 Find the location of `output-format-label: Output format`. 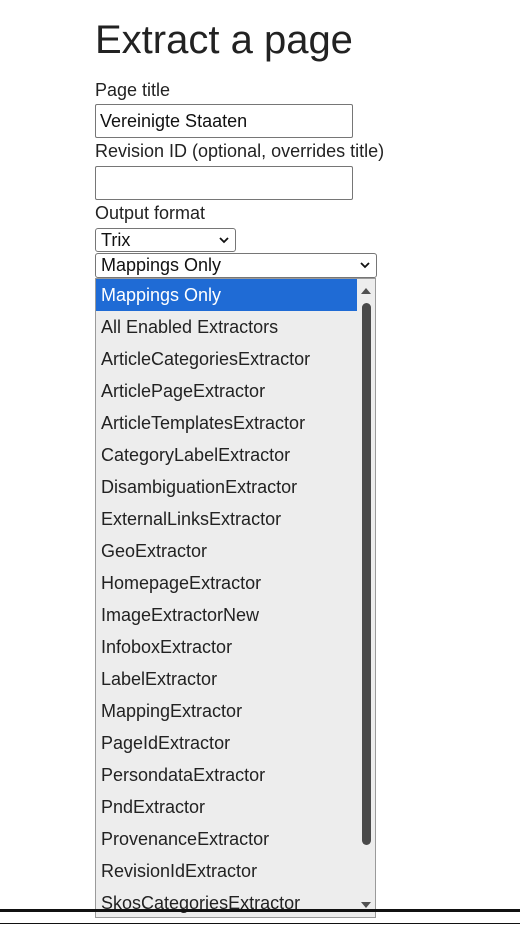

output-format-label: Output format is located at coordinates (150, 213).